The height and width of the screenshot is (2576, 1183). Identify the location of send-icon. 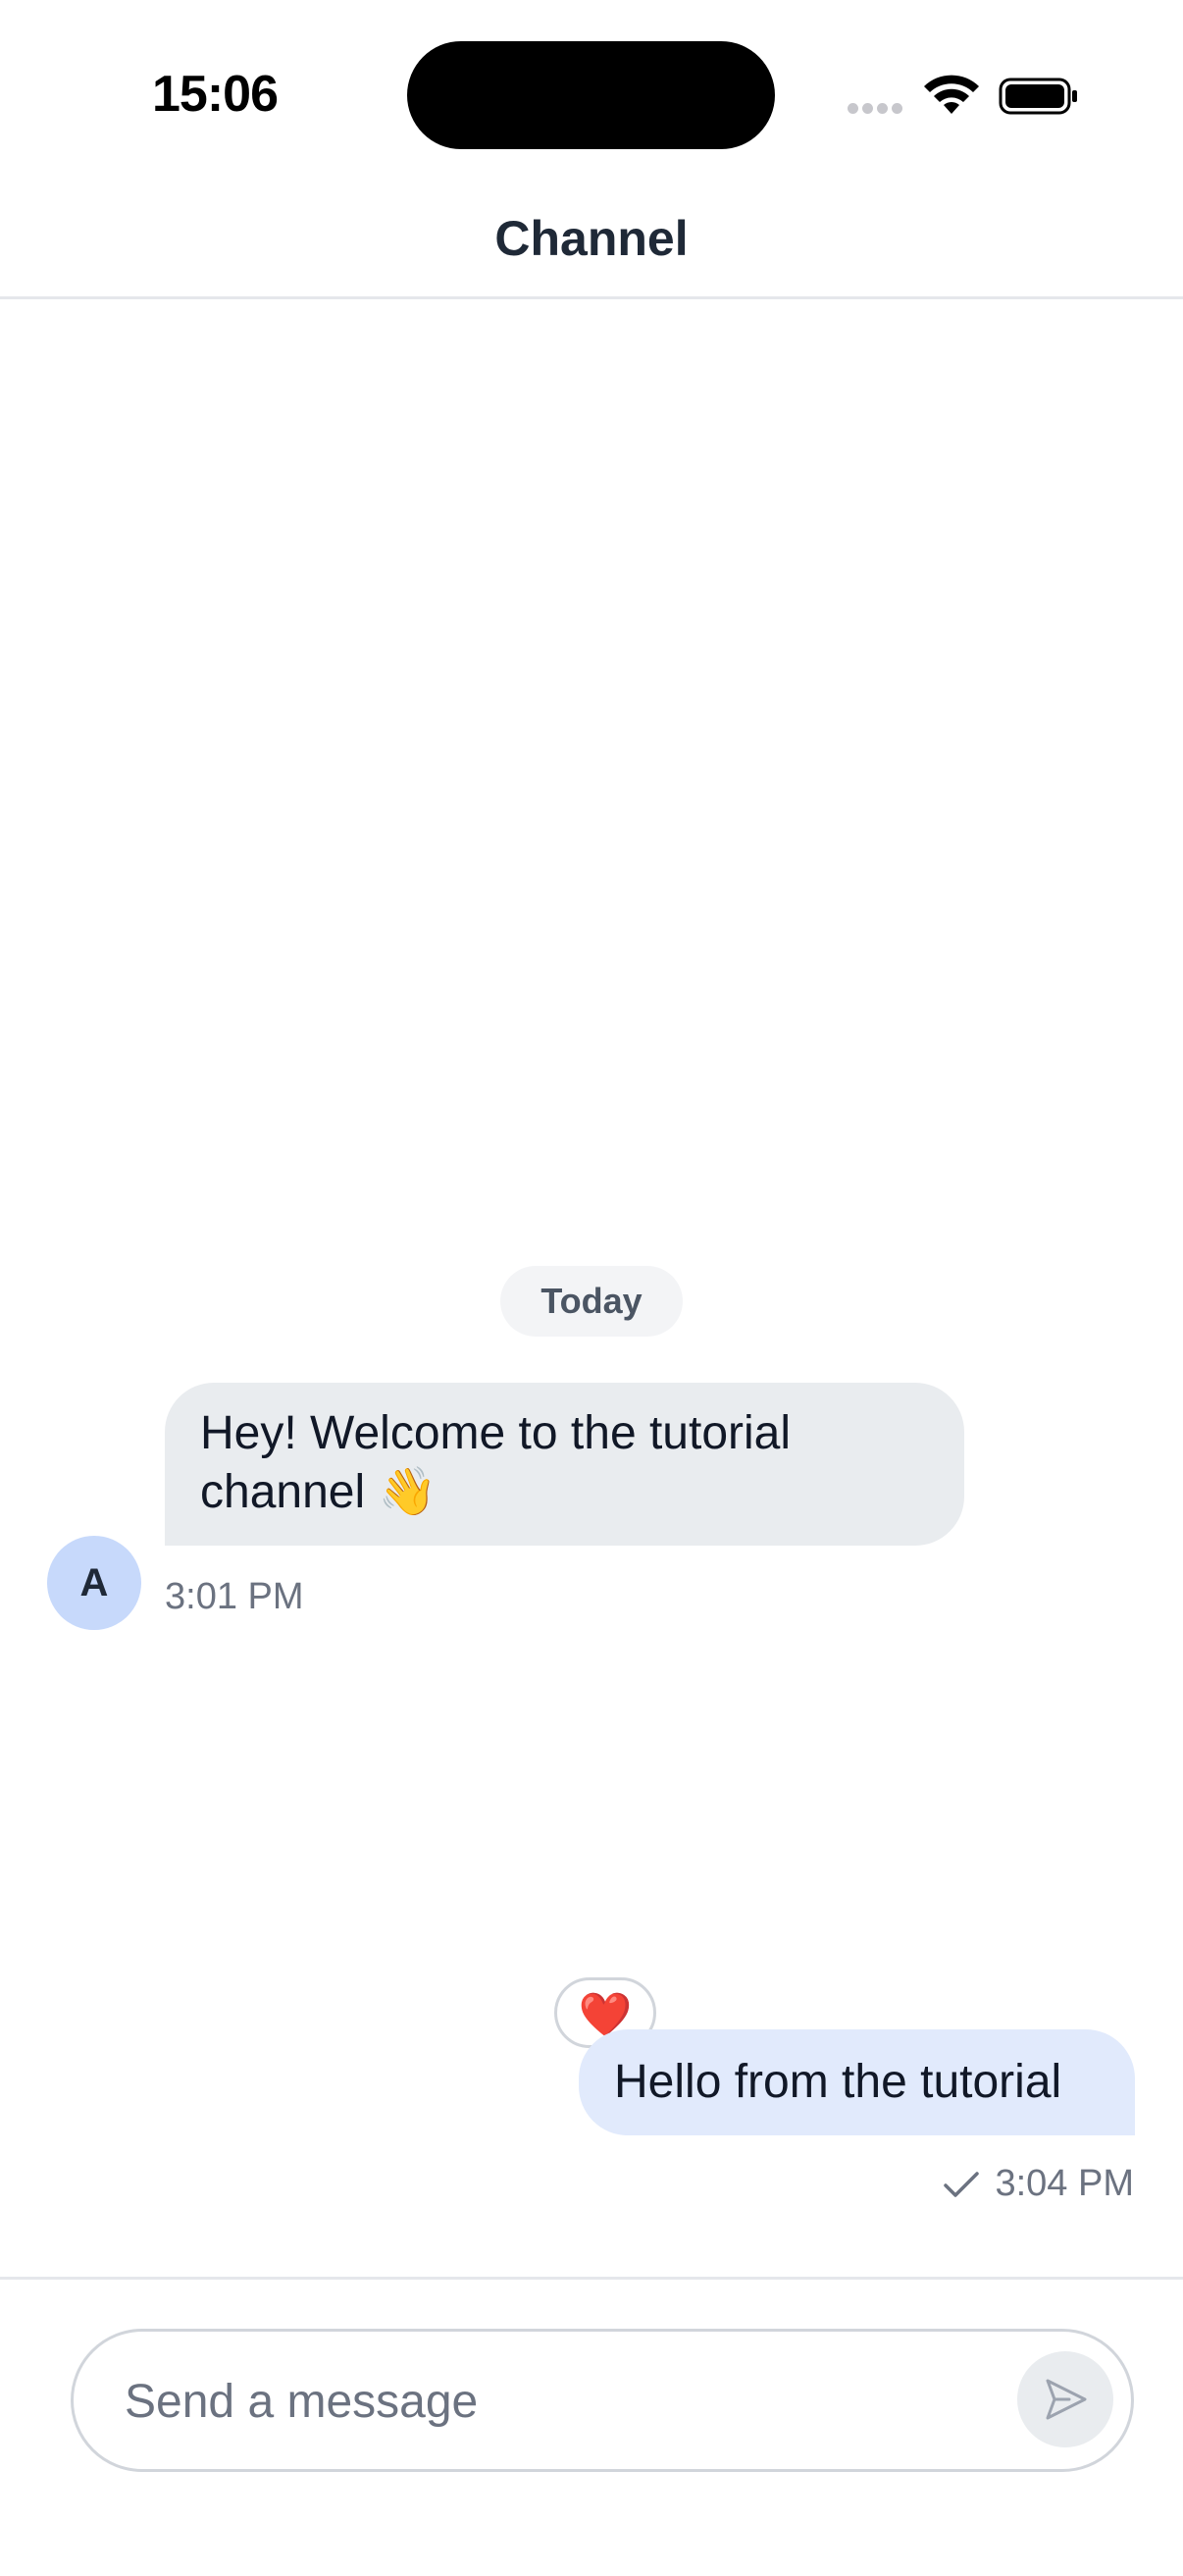
(1066, 2399).